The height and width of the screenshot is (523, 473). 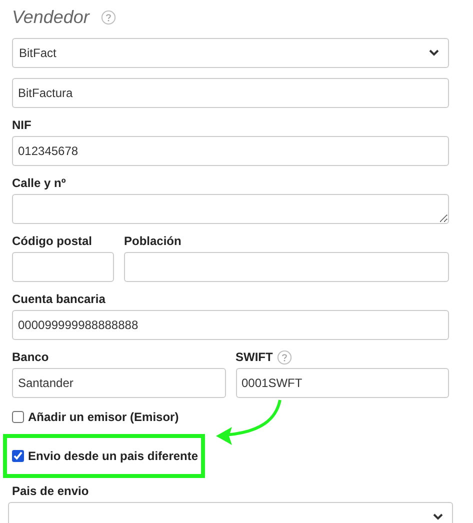 I want to click on input-field: 012345678, so click(x=230, y=151).